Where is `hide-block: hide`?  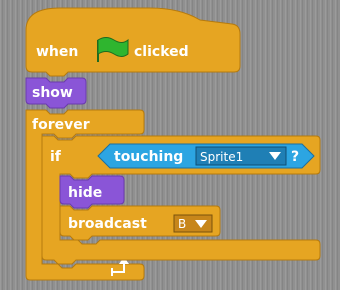 hide-block: hide is located at coordinates (92, 192).